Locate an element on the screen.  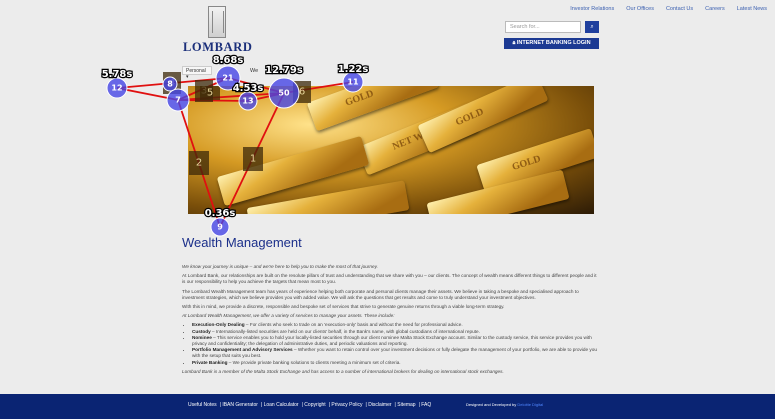
login-label: INTERNET BANKING LOGIN is located at coordinates (553, 43).